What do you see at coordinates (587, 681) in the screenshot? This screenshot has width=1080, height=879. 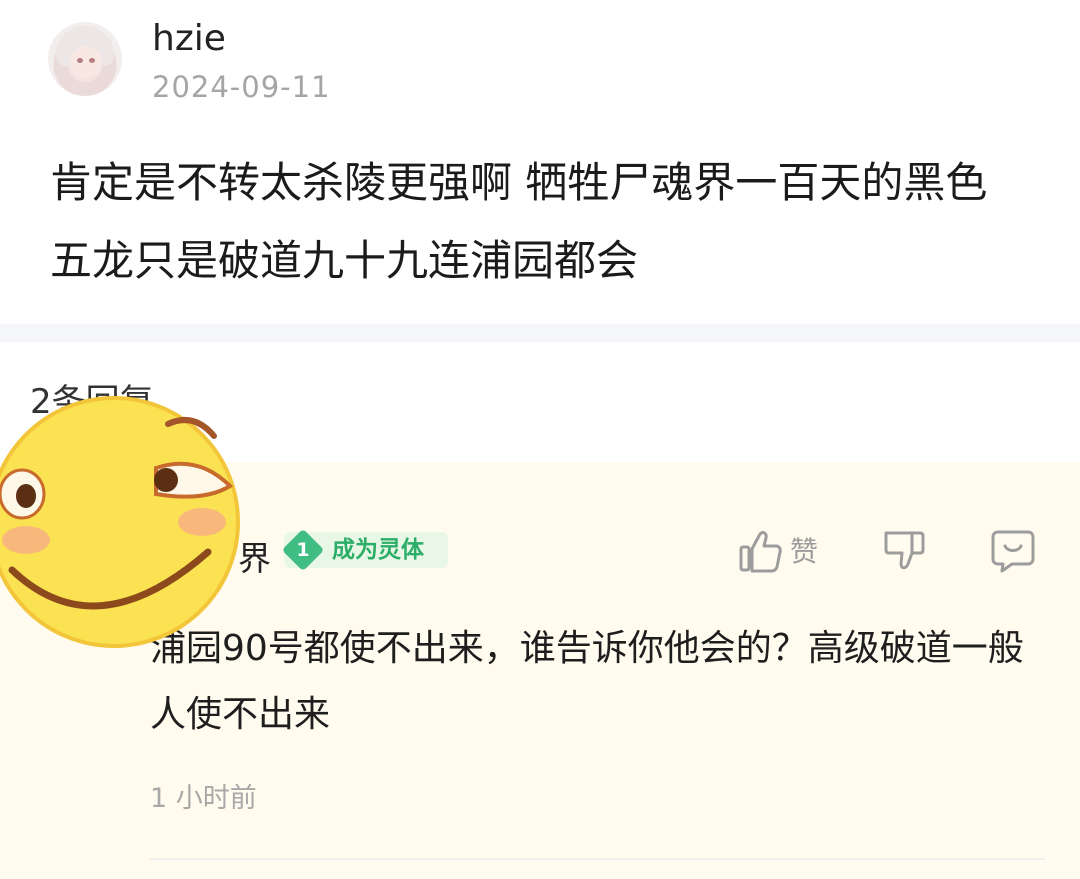 I see `reply-content: 浦园90号都使不出来，谁告诉你他会的？高级破道一般人使不出来` at bounding box center [587, 681].